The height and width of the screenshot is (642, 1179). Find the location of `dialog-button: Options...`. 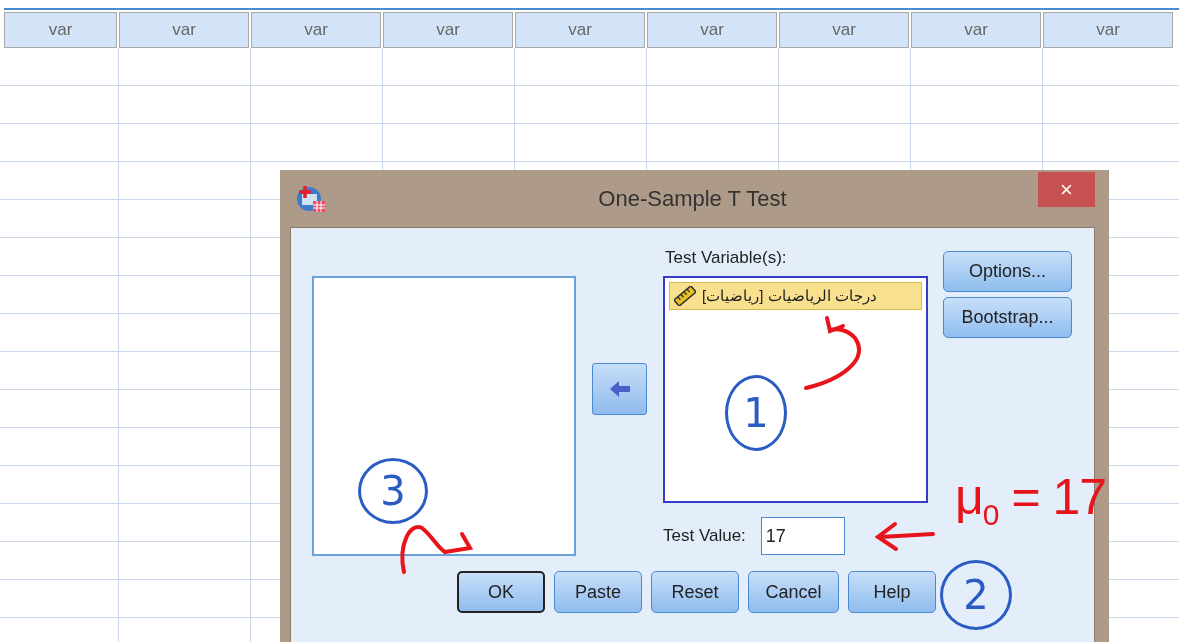

dialog-button: Options... is located at coordinates (1007, 271).